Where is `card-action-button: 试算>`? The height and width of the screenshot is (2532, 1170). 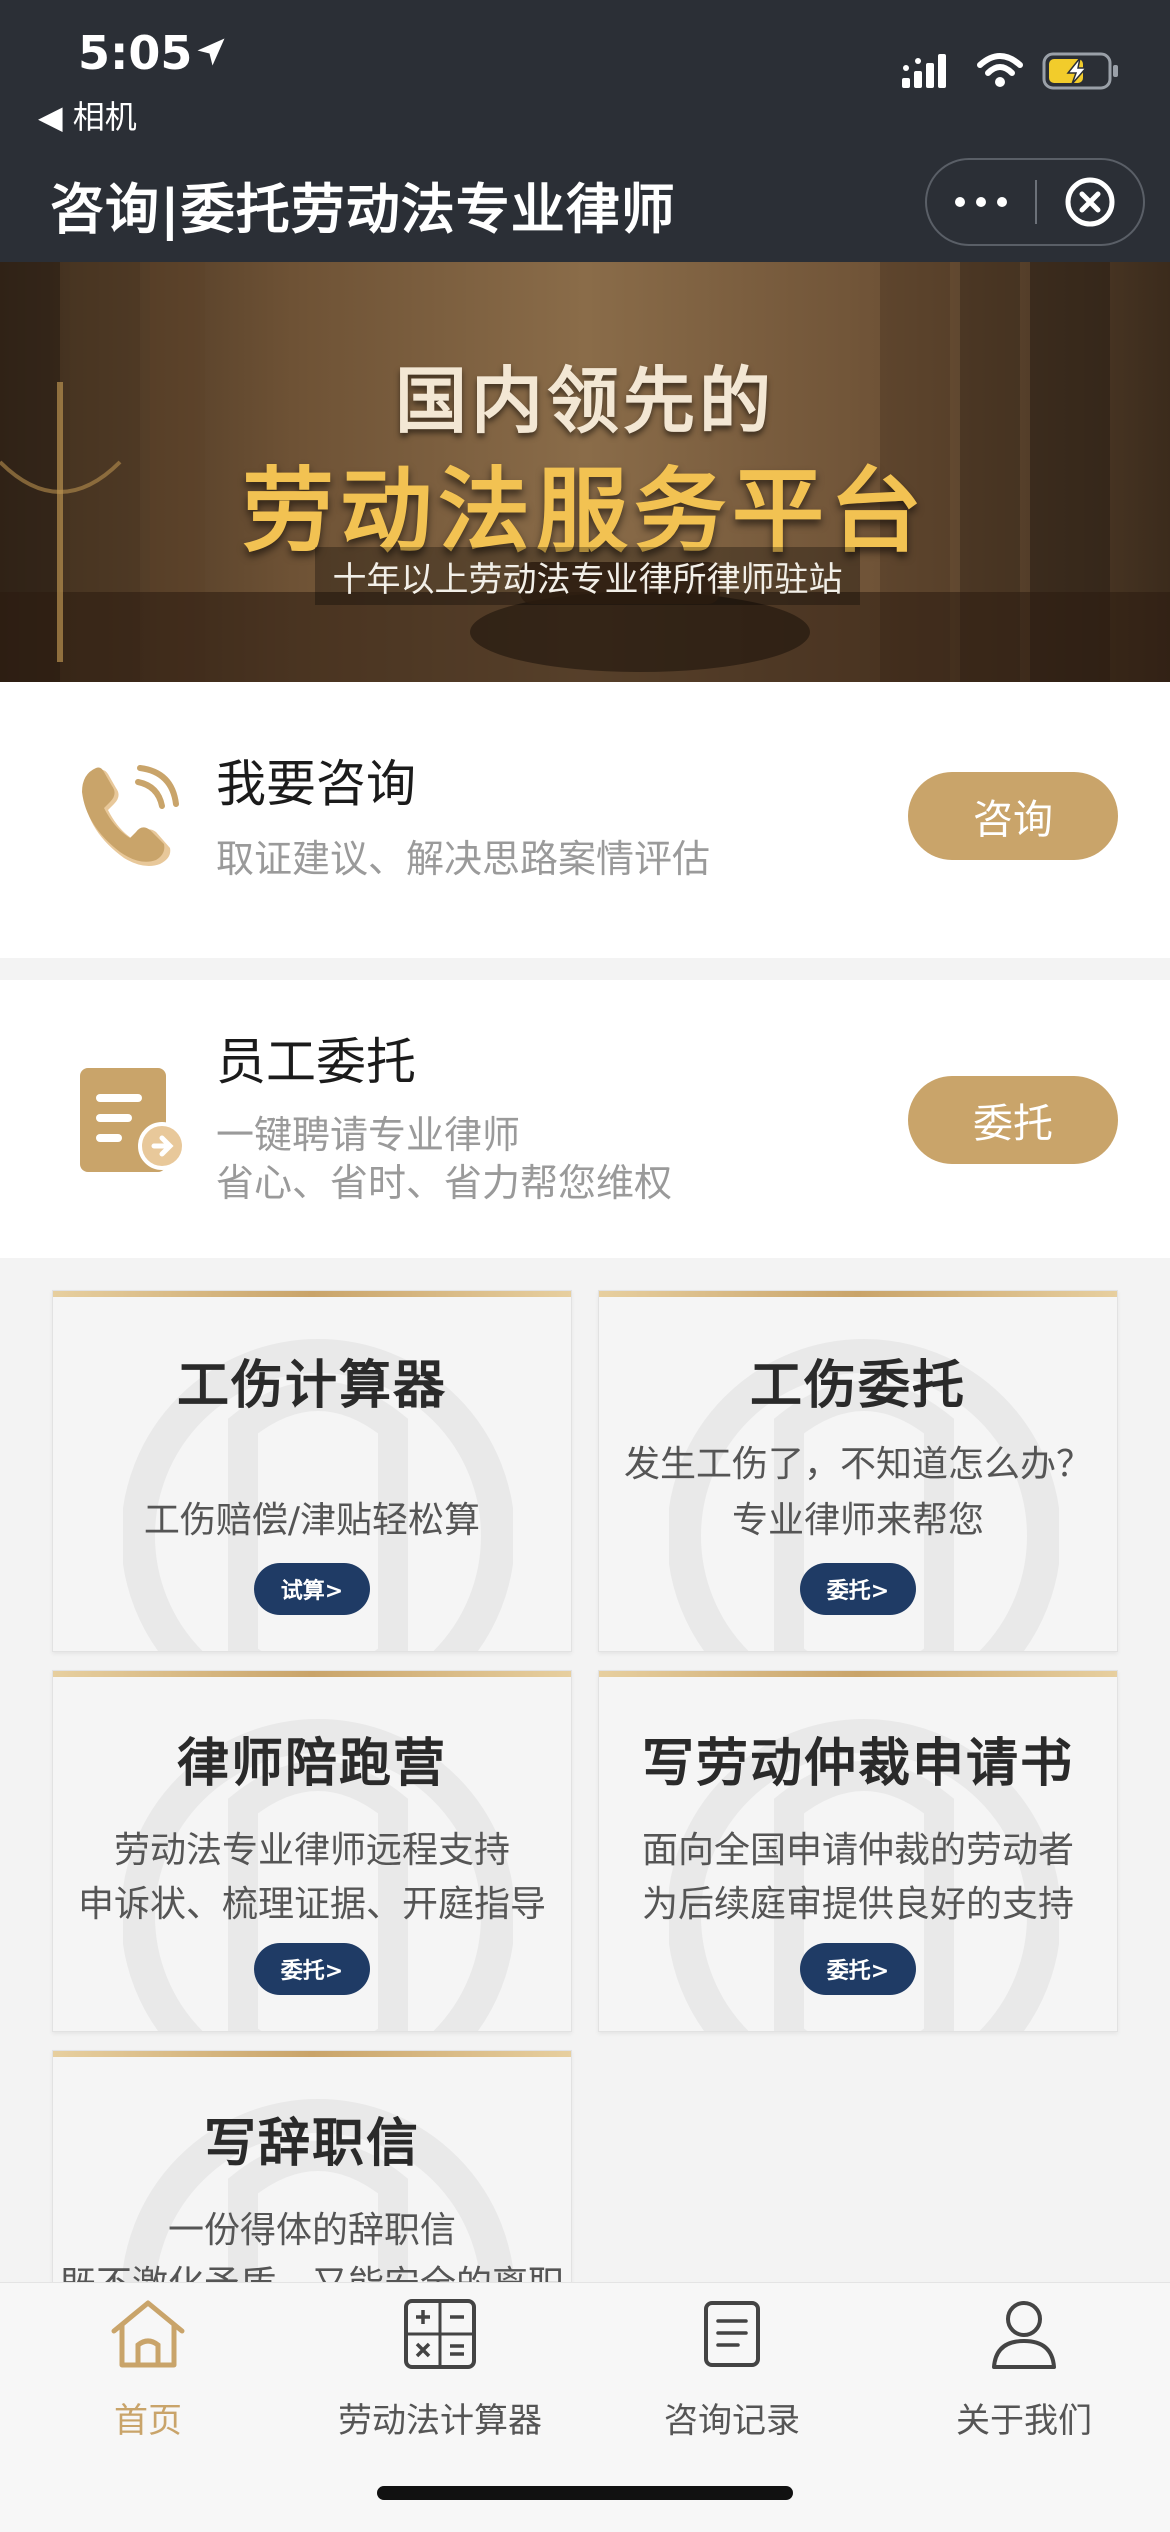
card-action-button: 试算> is located at coordinates (312, 1589).